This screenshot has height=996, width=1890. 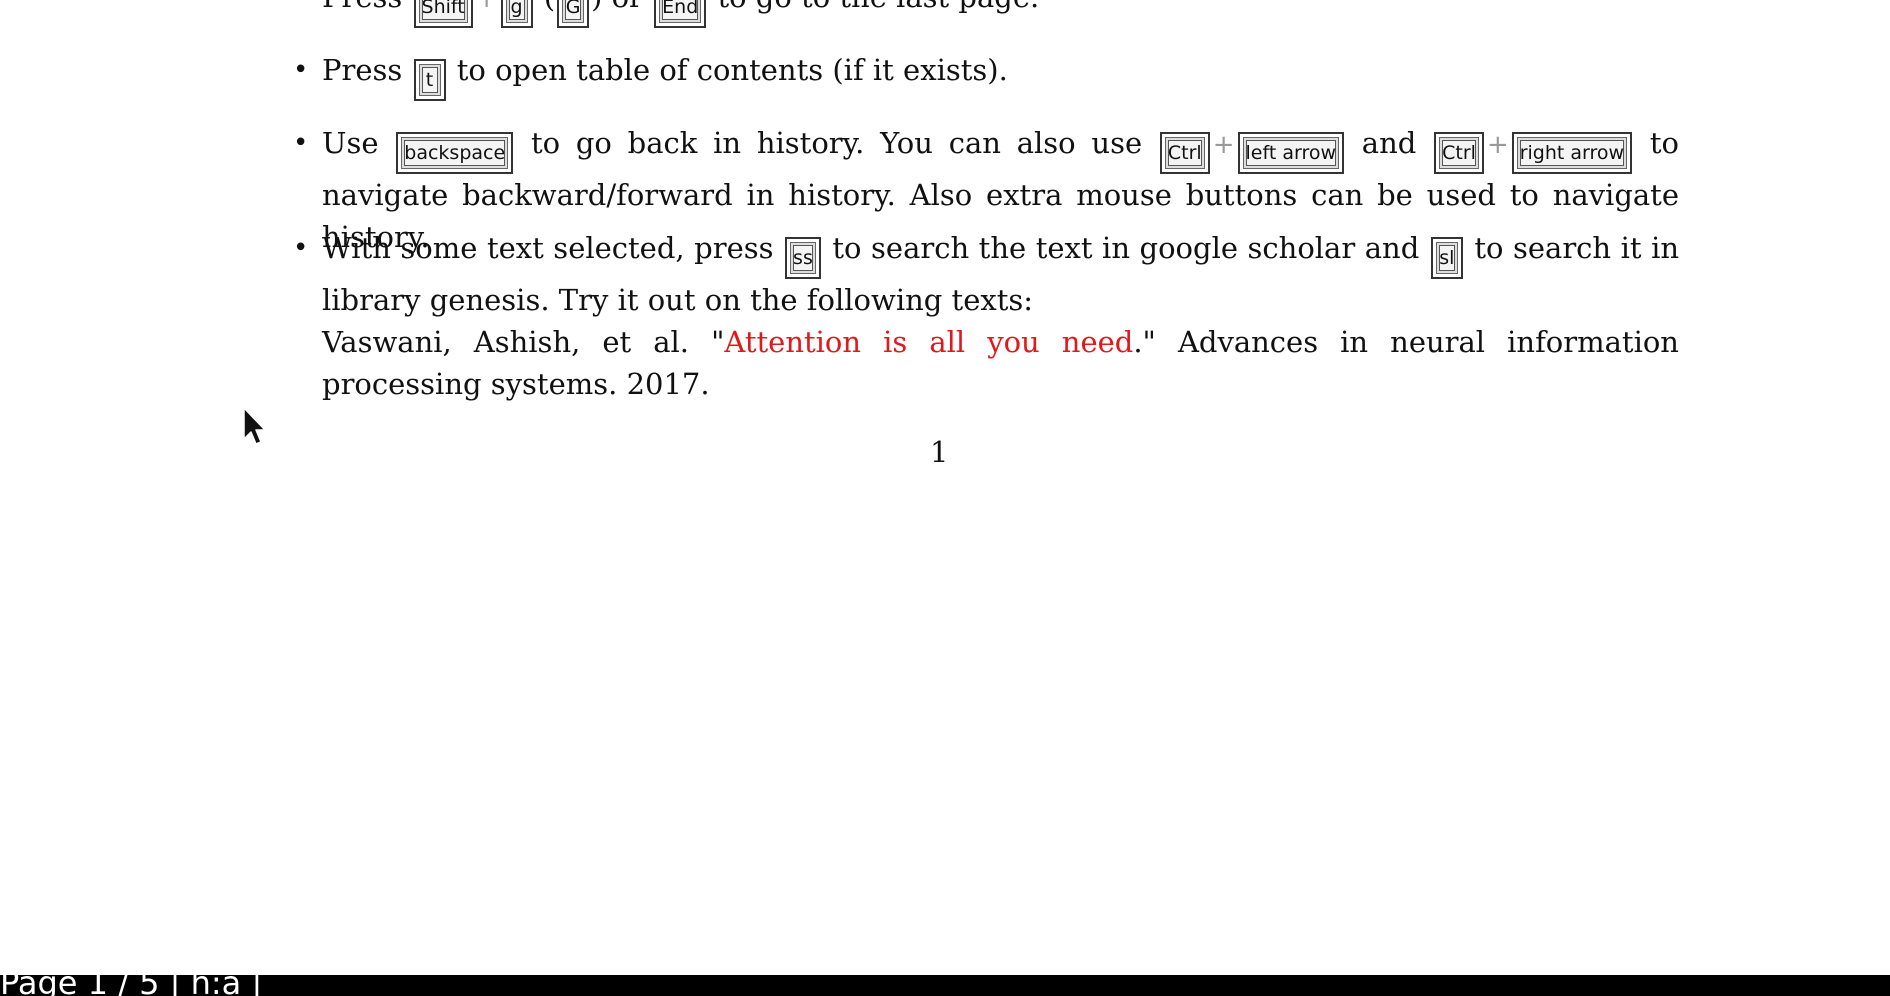 What do you see at coordinates (254, 426) in the screenshot?
I see `mouse-pointer-icon` at bounding box center [254, 426].